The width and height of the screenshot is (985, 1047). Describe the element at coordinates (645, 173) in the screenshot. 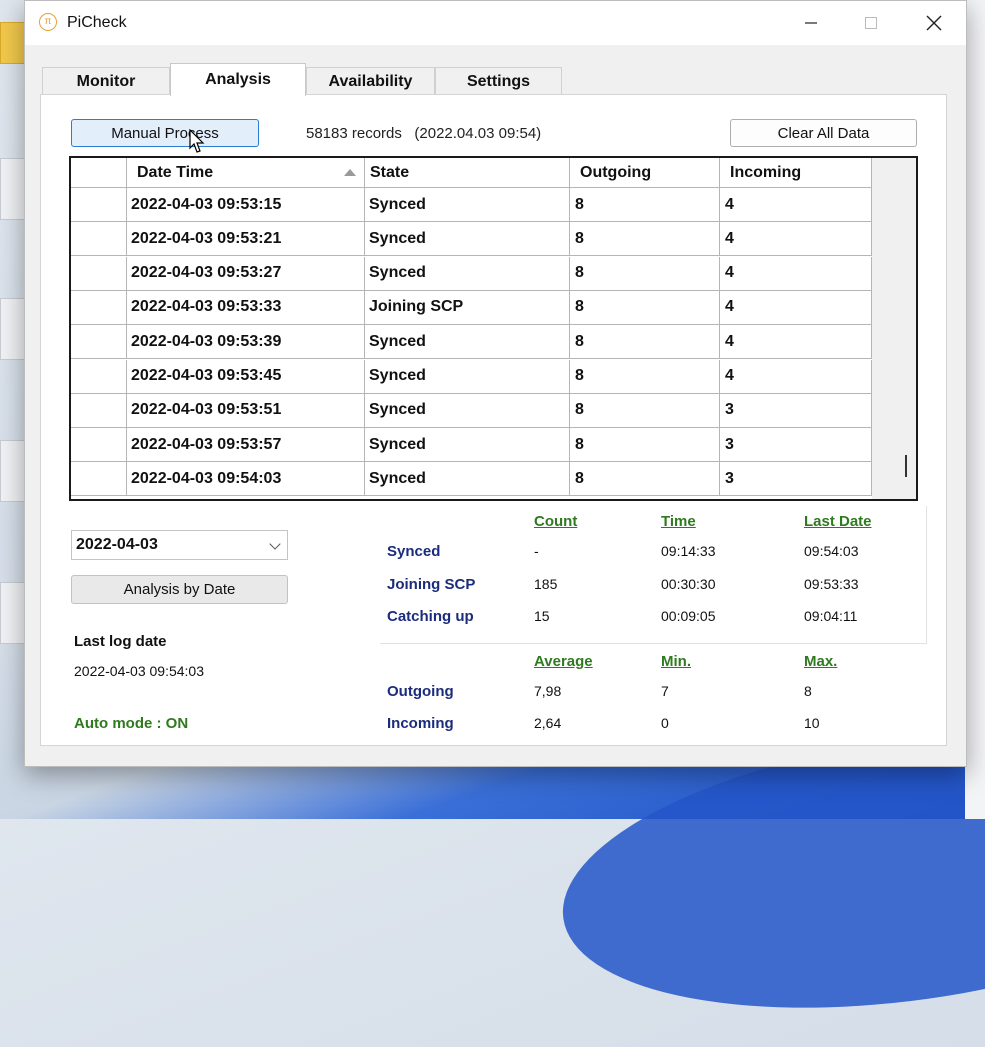

I see `column-header-outgoing: Outgoing` at that location.